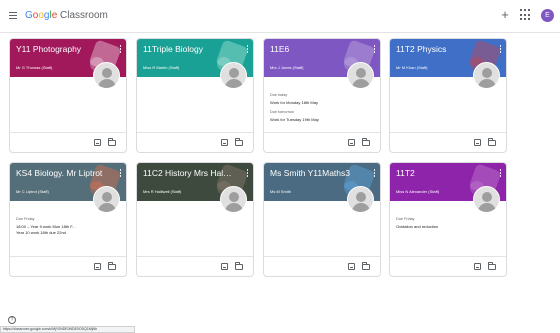 The height and width of the screenshot is (333, 560). Describe the element at coordinates (32, 191) in the screenshot. I see `class-teacher: Mr C Liptrot (Staff)` at that location.